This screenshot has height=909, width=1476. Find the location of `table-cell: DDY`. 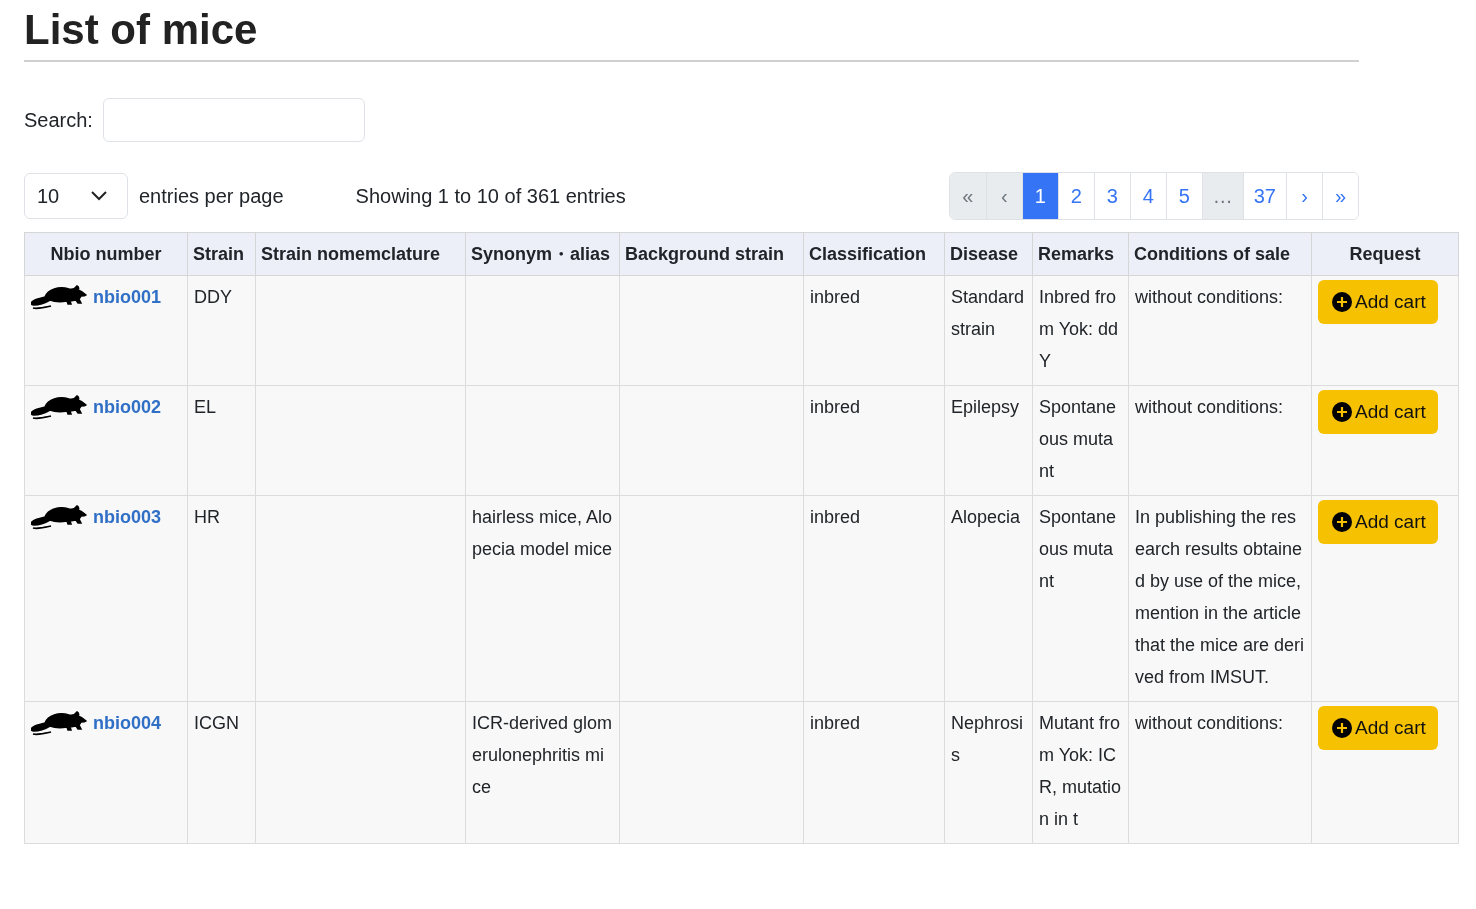

table-cell: DDY is located at coordinates (221, 330).